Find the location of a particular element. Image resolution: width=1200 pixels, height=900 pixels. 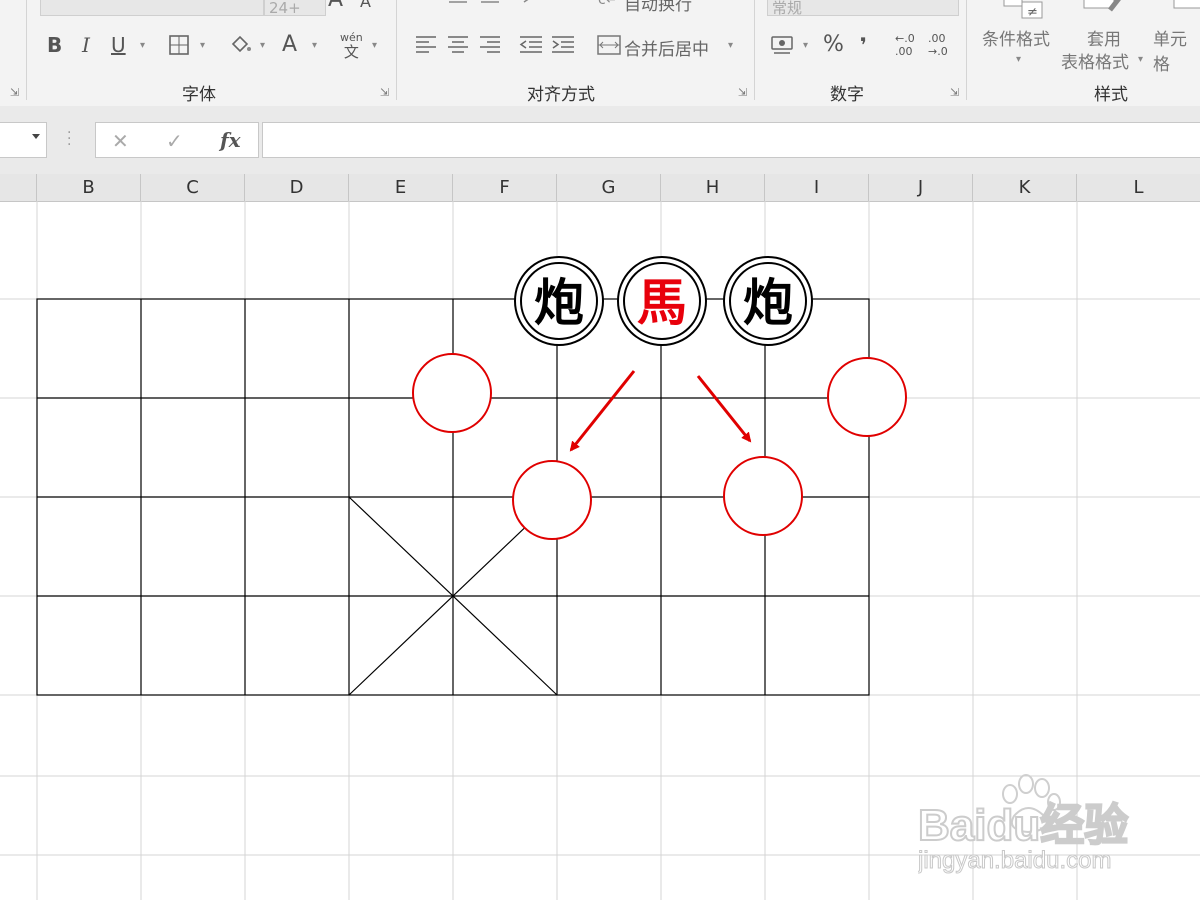

cell-styles-button: 单元格 is located at coordinates (1176, 50).